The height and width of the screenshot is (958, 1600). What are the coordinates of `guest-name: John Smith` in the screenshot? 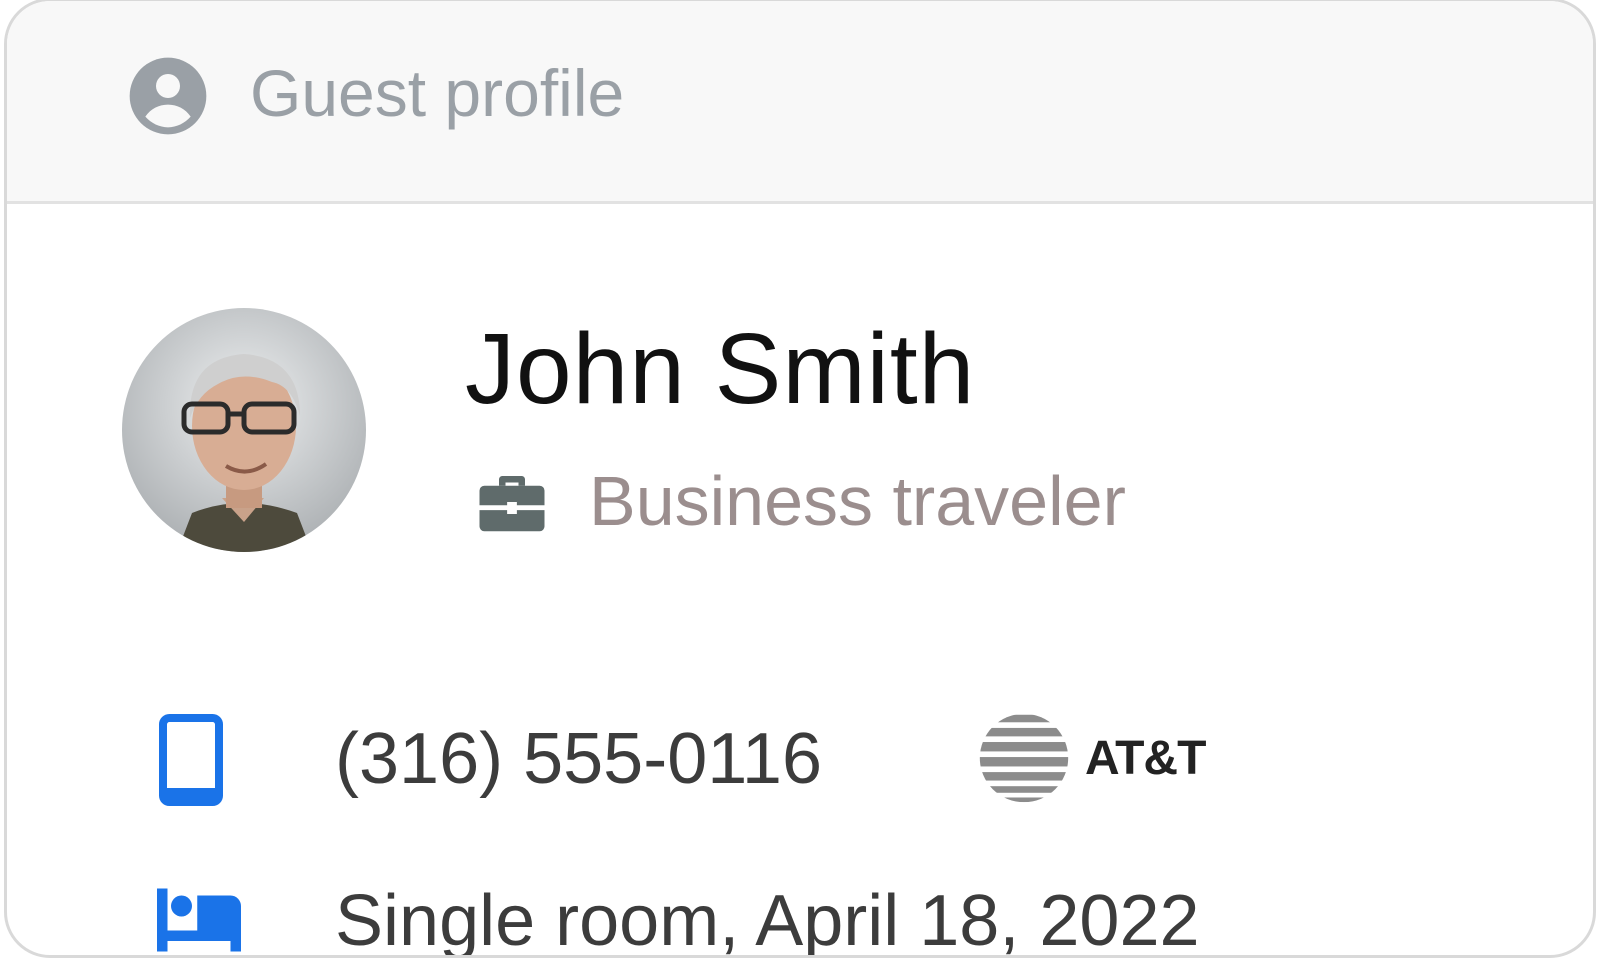 It's located at (720, 369).